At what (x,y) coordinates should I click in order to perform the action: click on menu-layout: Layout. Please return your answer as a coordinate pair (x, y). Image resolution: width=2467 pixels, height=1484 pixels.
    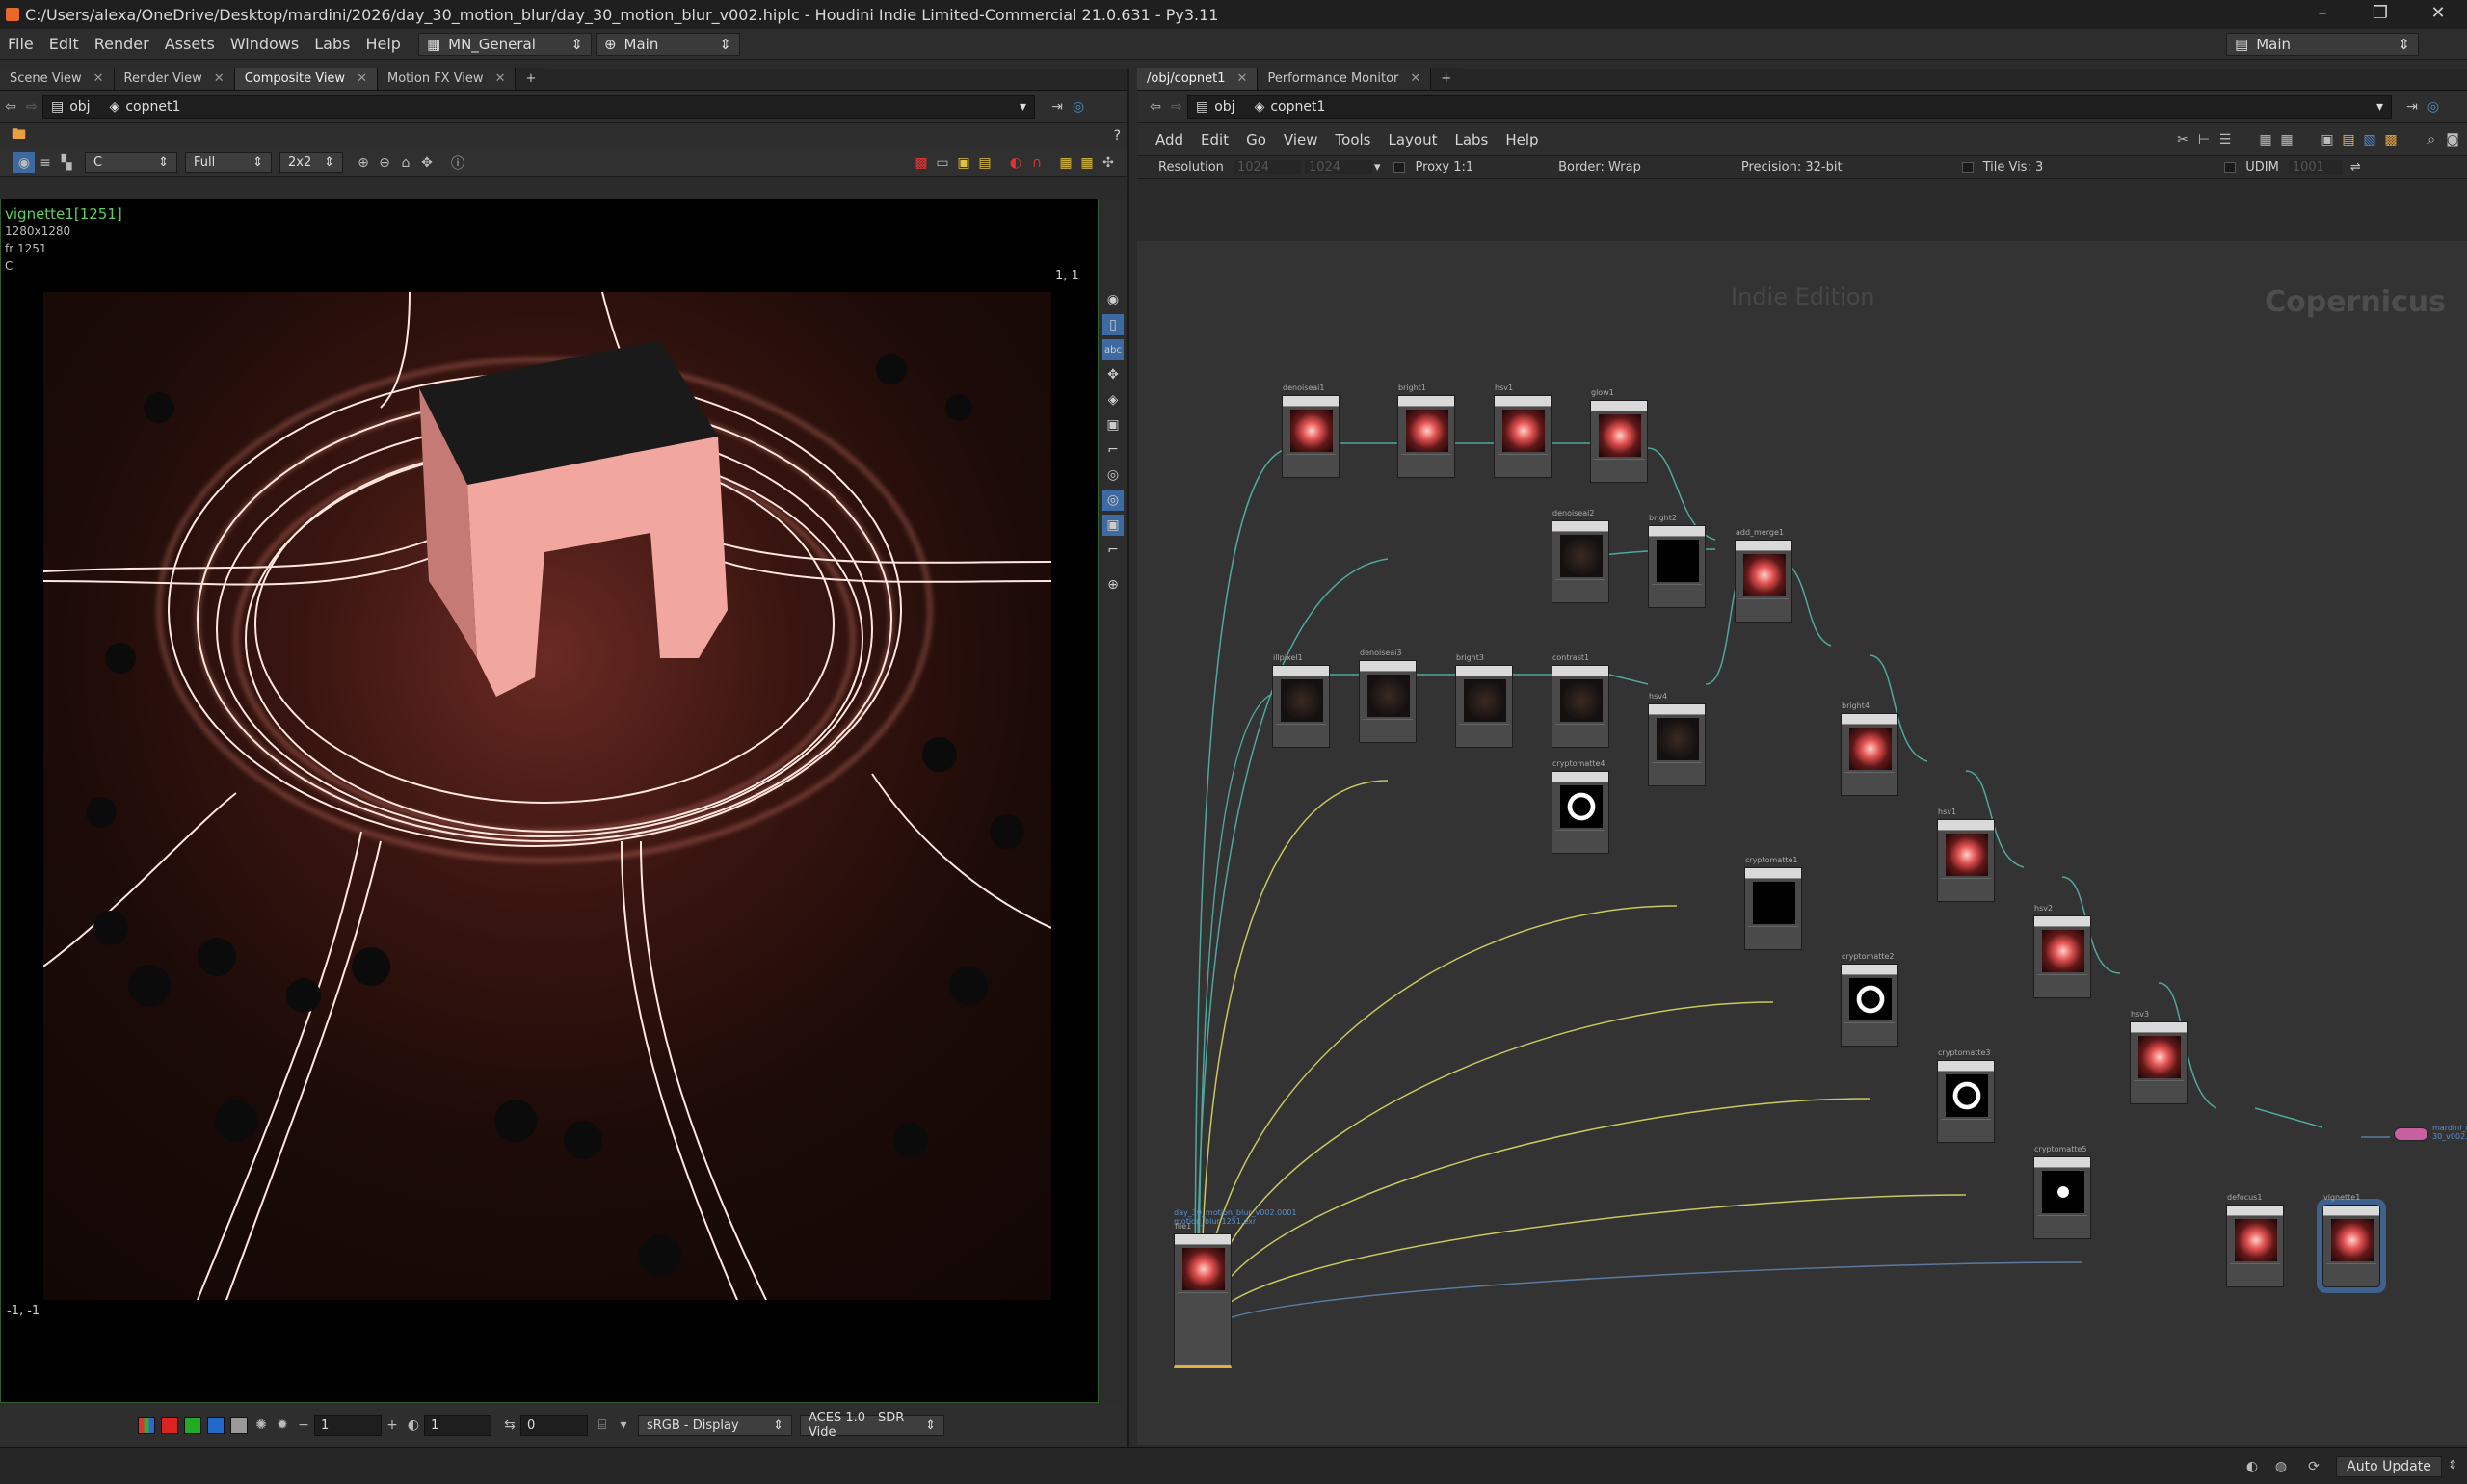
    Looking at the image, I should click on (1412, 139).